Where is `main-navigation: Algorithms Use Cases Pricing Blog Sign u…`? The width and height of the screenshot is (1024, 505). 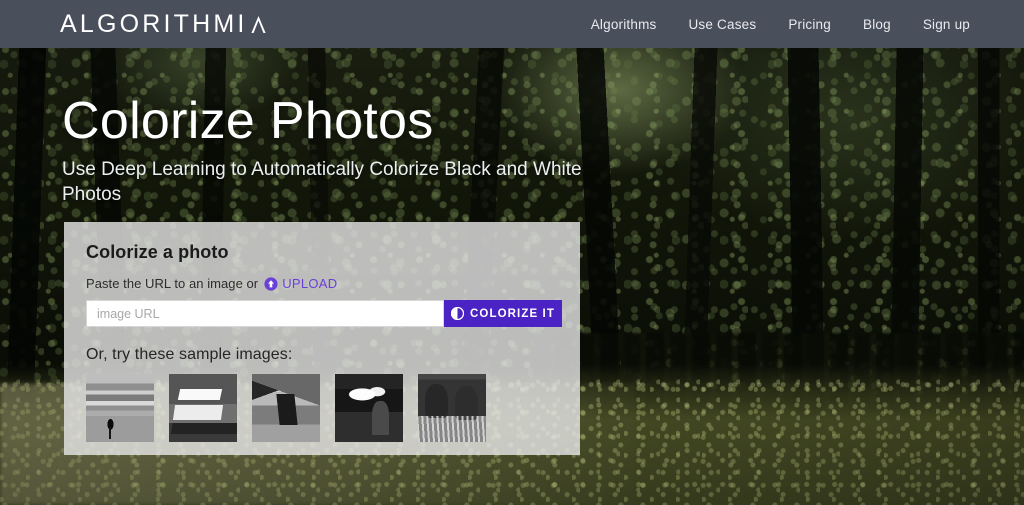 main-navigation: Algorithms Use Cases Pricing Blog Sign u… is located at coordinates (780, 24).